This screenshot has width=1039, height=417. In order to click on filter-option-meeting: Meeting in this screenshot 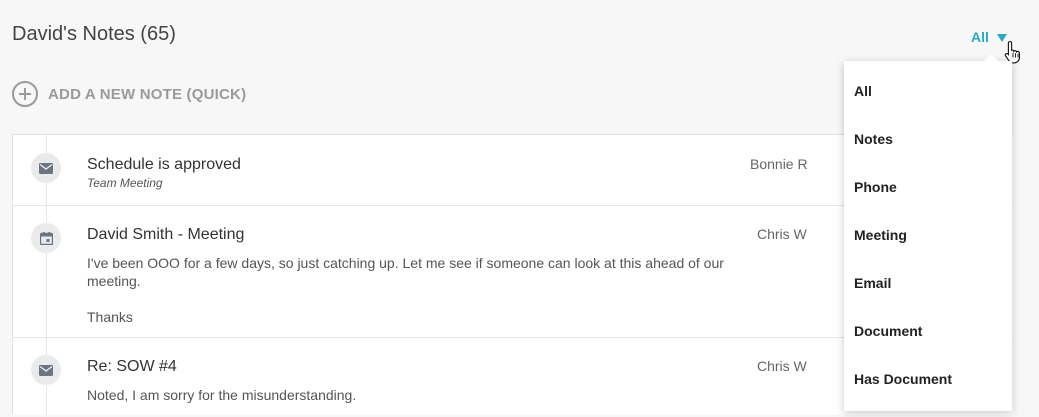, I will do `click(880, 235)`.